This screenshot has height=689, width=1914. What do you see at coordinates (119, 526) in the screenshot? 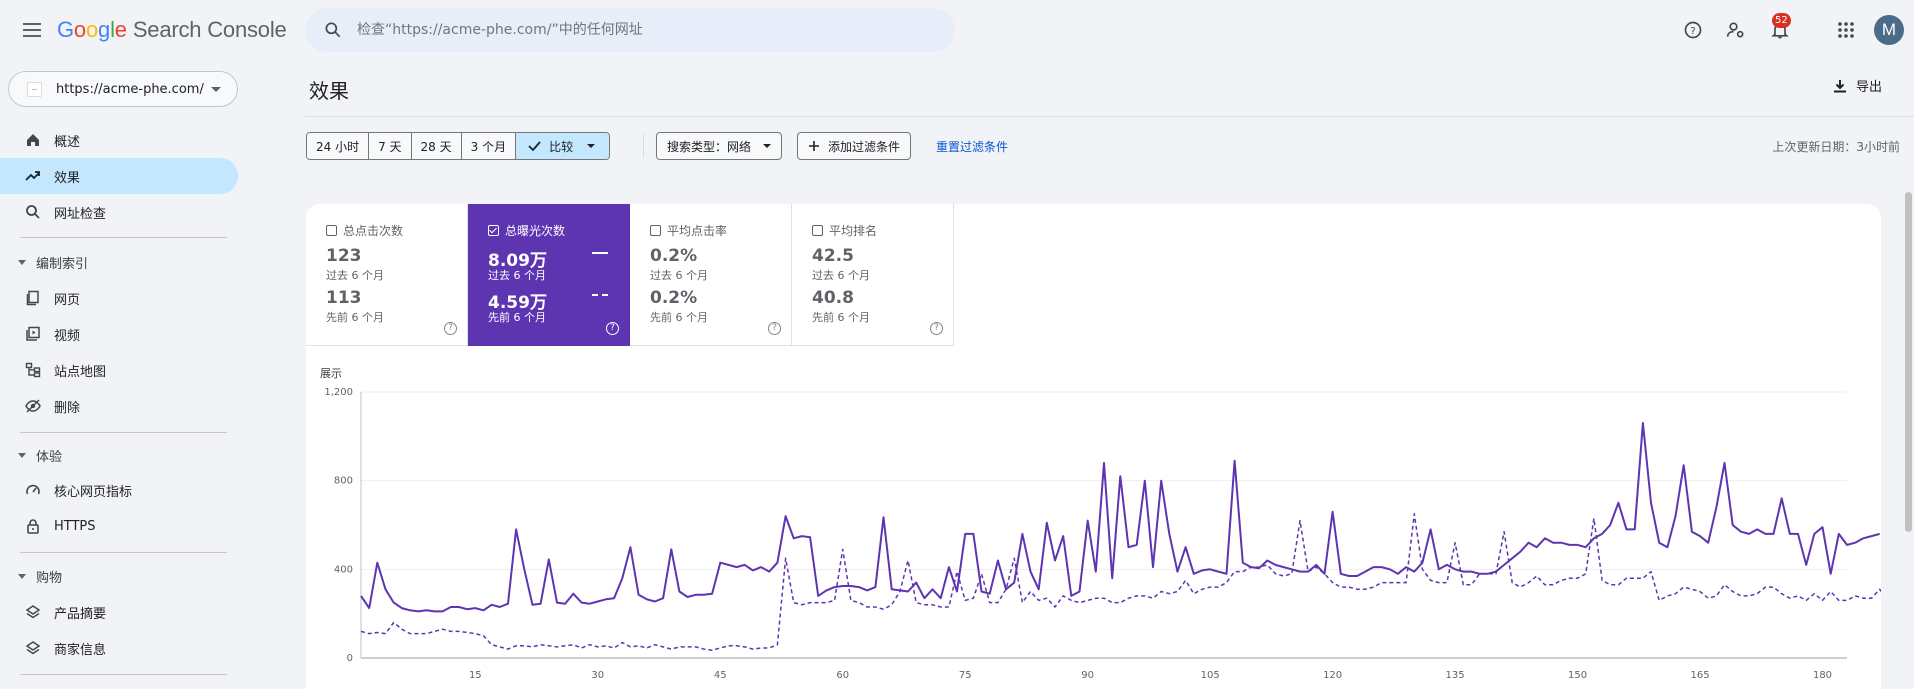
I see `sidebar-item-https: HTTPS` at bounding box center [119, 526].